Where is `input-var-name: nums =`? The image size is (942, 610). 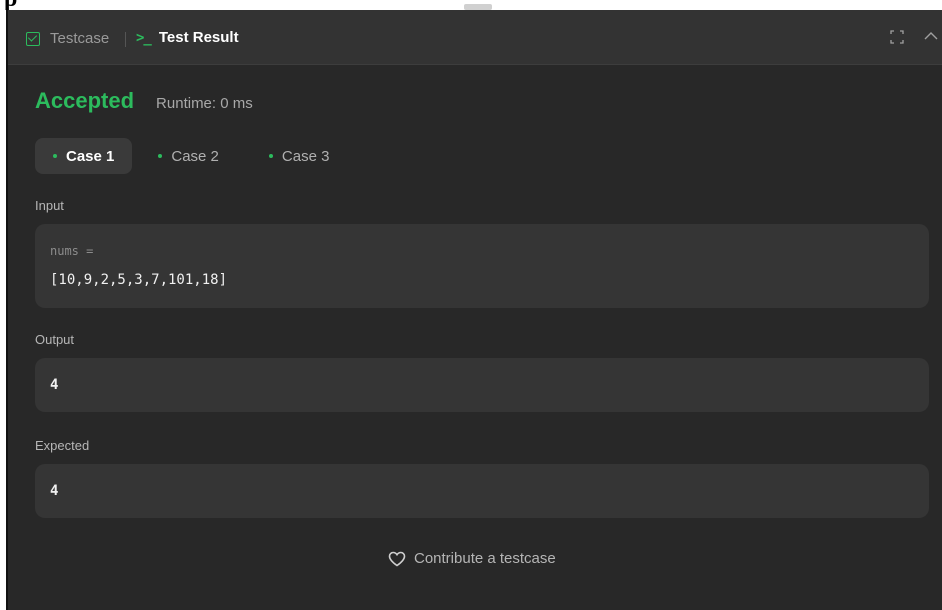
input-var-name: nums = is located at coordinates (72, 251).